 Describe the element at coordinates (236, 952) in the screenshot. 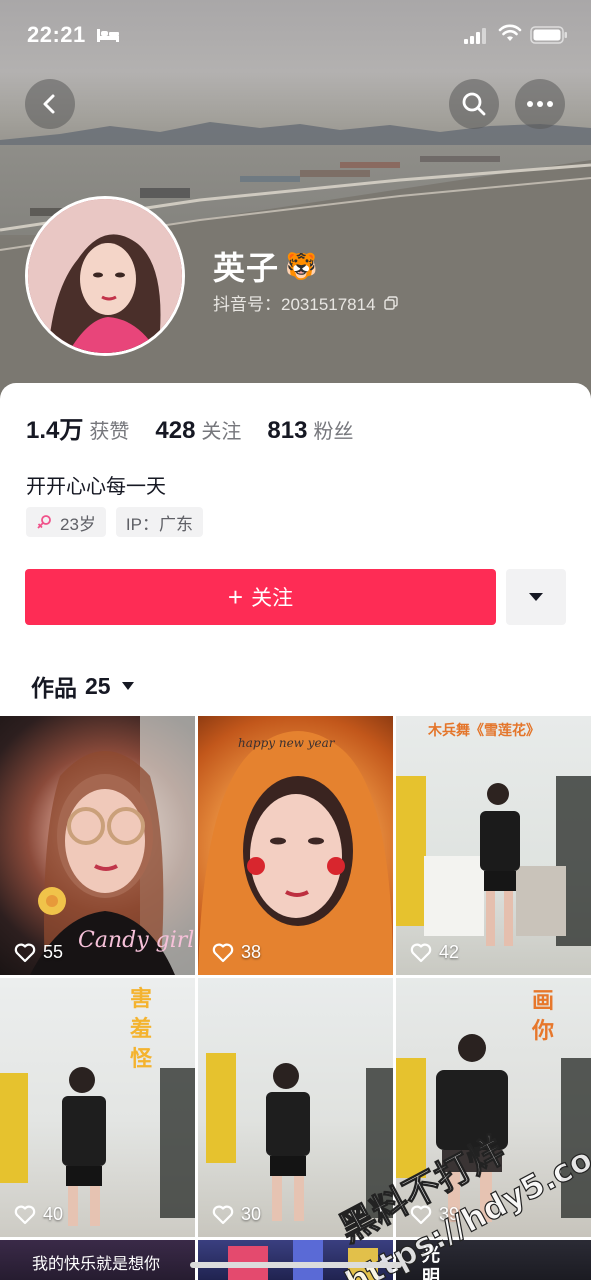

I see `video-likes: 38` at that location.